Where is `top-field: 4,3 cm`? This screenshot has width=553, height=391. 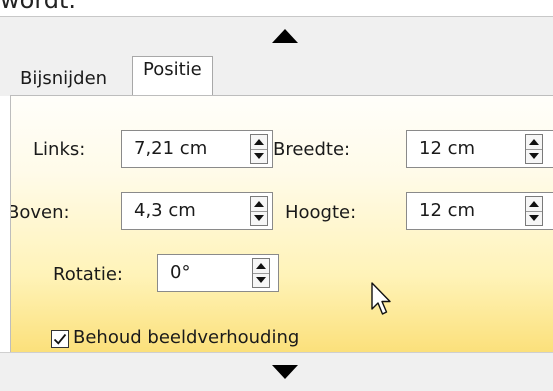
top-field: 4,3 cm is located at coordinates (197, 211).